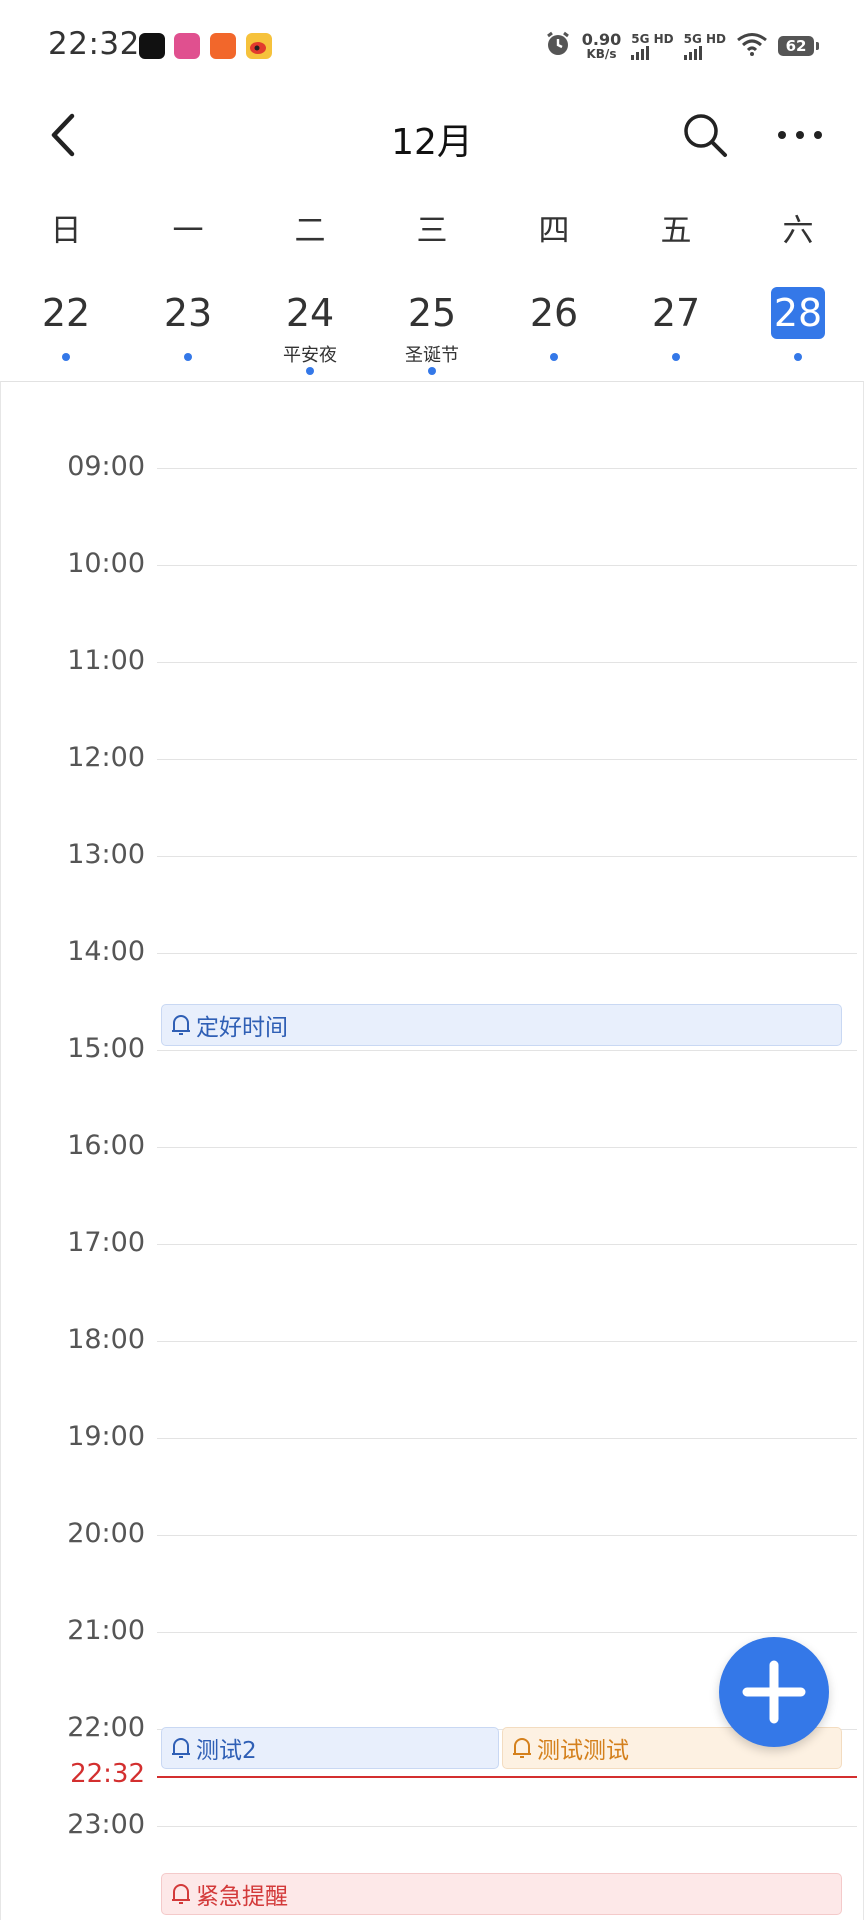 The width and height of the screenshot is (864, 1920). I want to click on hour-label: 16:00, so click(106, 1145).